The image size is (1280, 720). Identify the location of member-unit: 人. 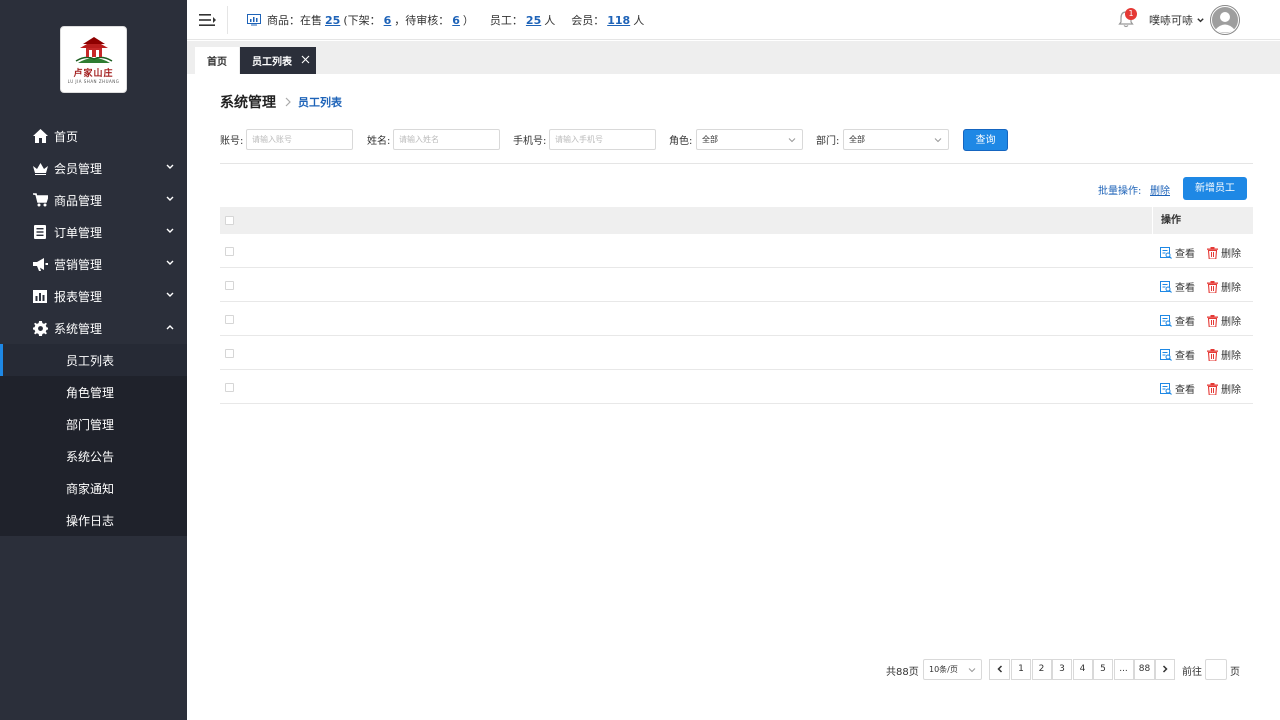
(639, 20).